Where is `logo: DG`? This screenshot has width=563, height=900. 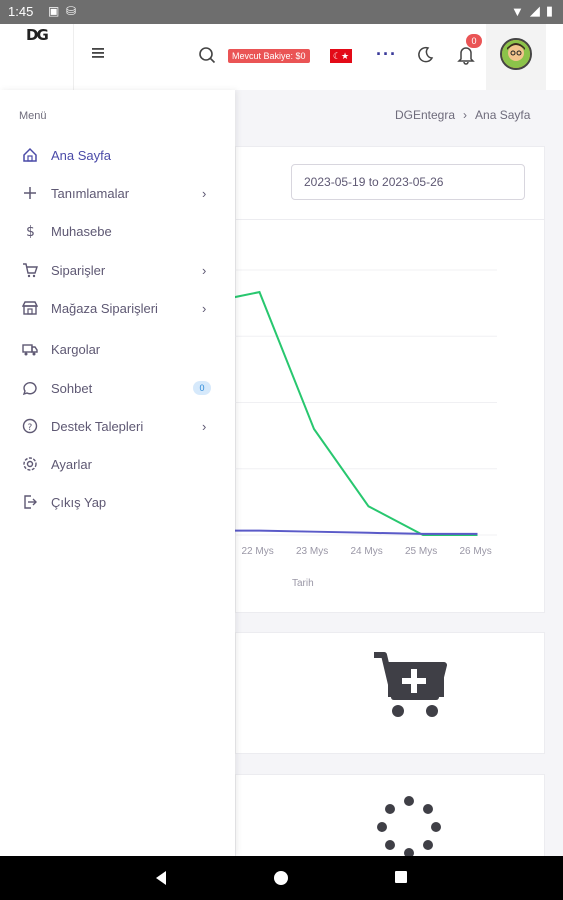 logo: DG is located at coordinates (37, 35).